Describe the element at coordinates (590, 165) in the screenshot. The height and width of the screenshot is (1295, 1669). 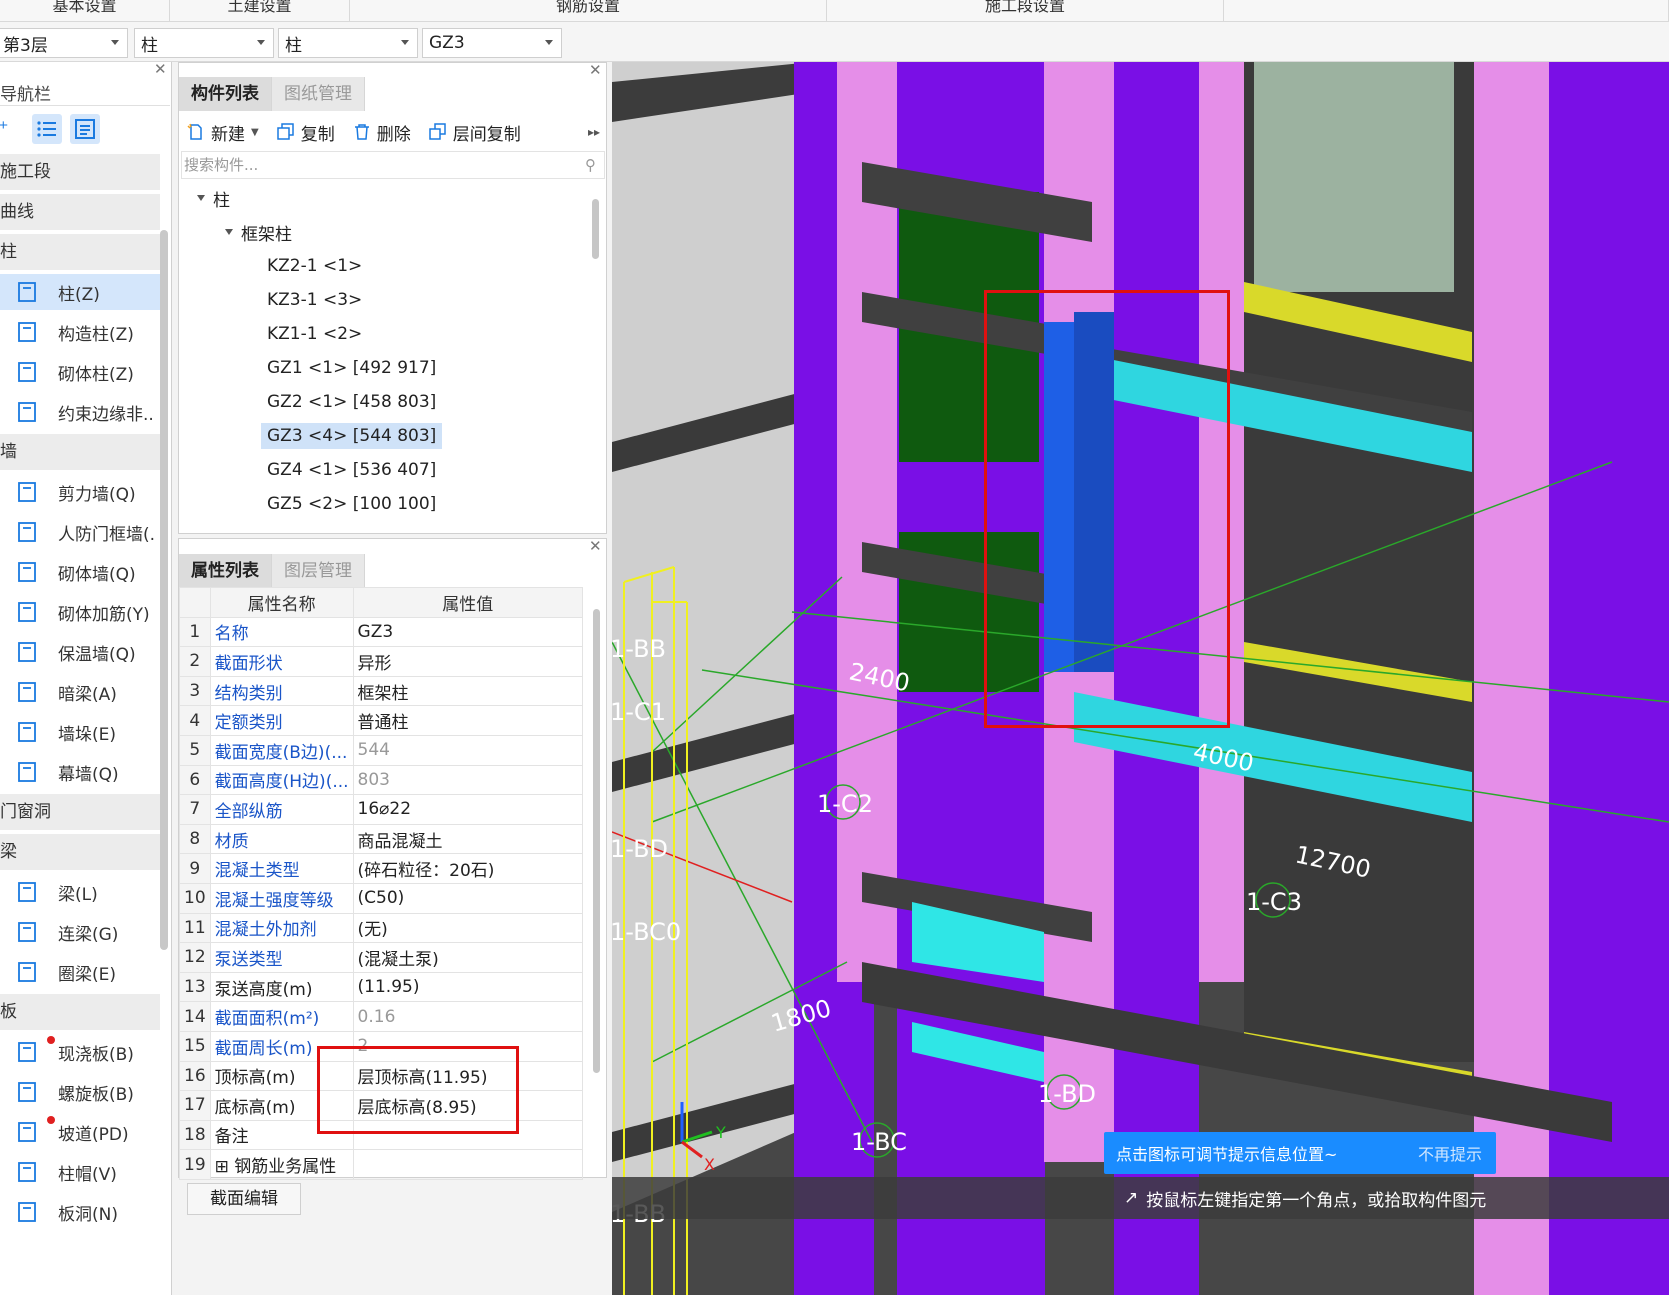
I see `search-icon: ⚲` at that location.